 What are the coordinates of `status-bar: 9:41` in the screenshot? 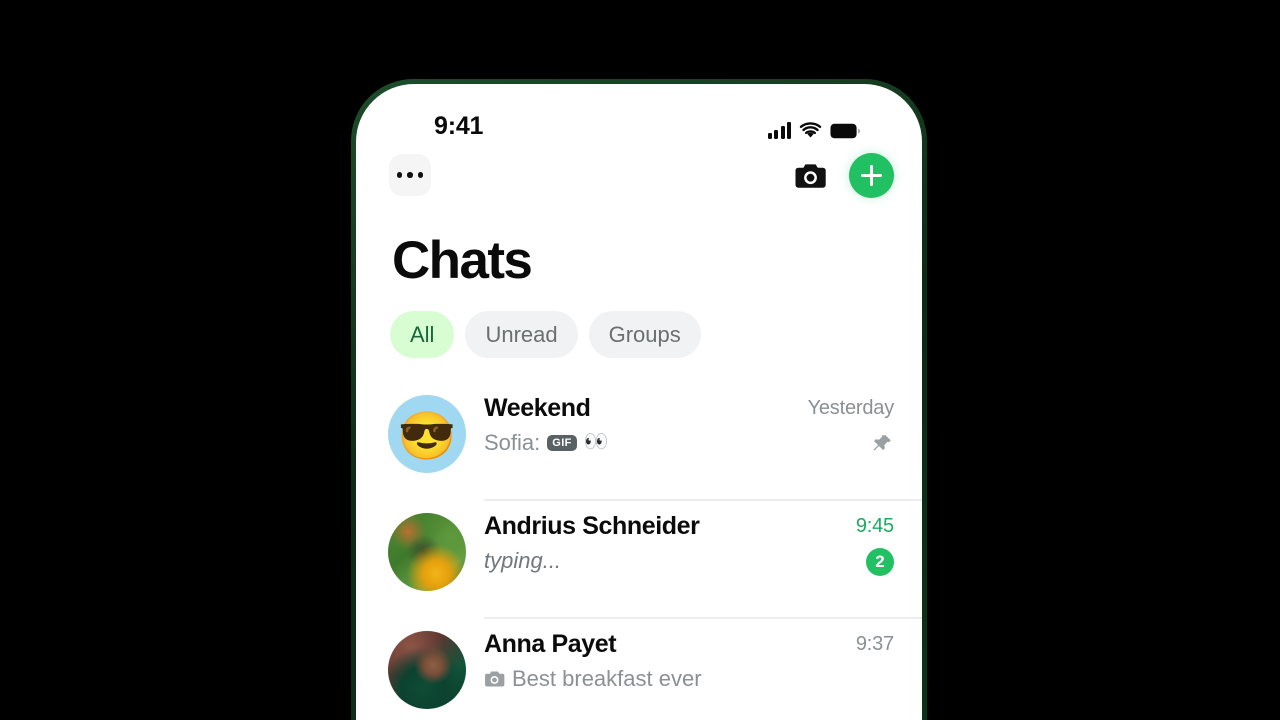 It's located at (639, 115).